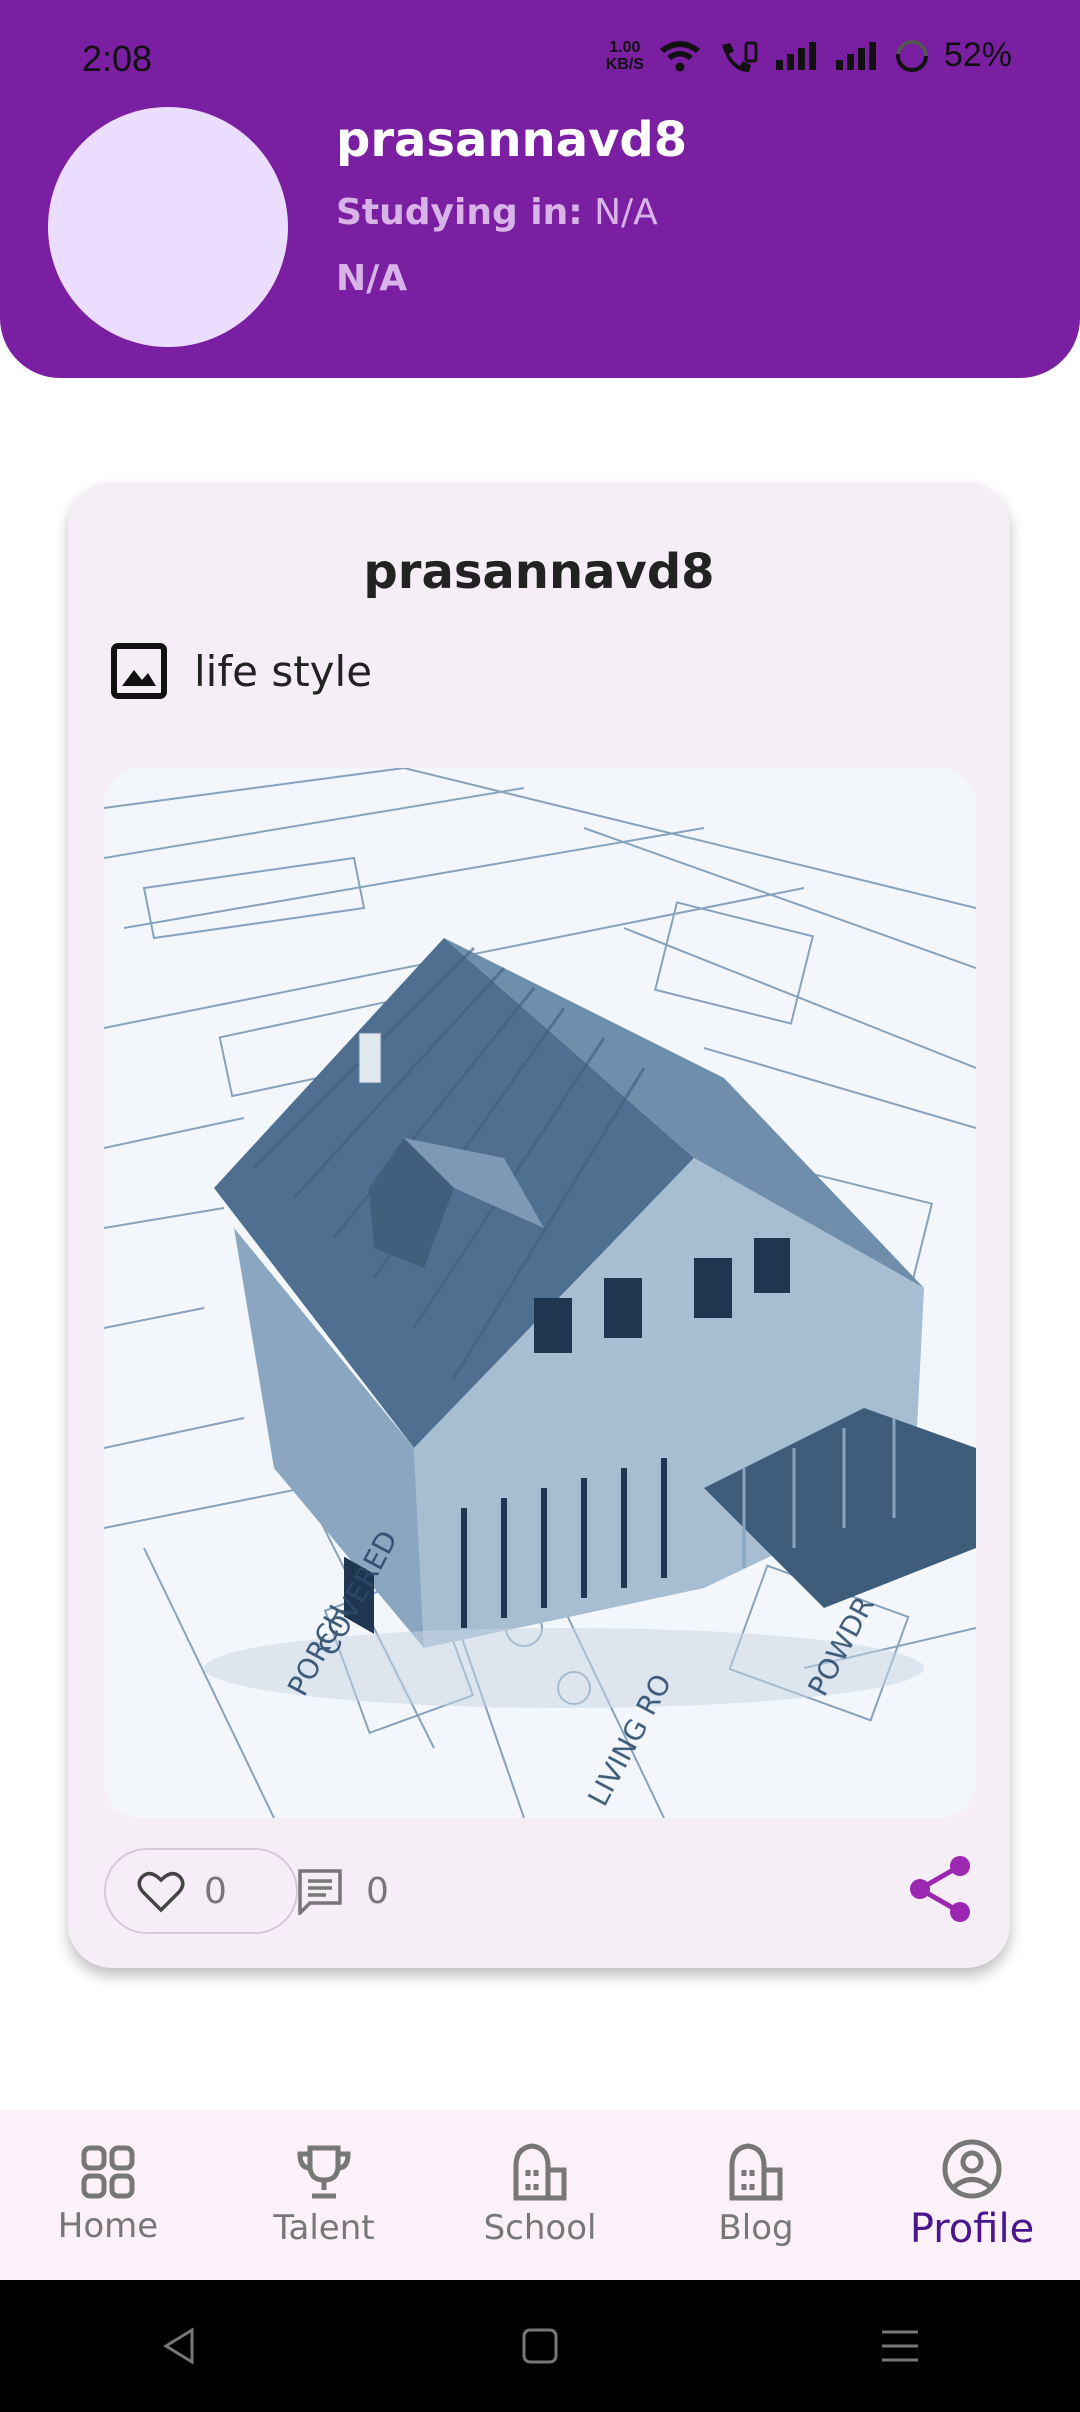 The width and height of the screenshot is (1080, 2412). What do you see at coordinates (626, 212) in the screenshot?
I see `studying-value: N/A` at bounding box center [626, 212].